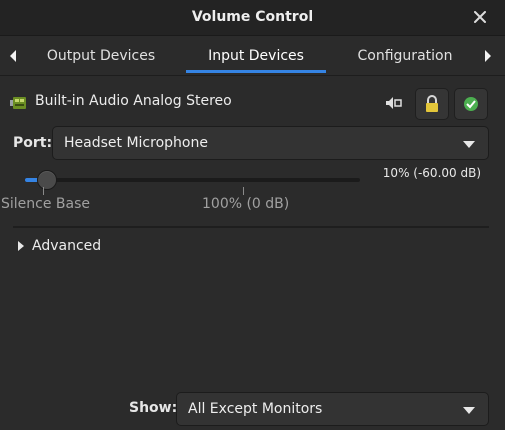 This screenshot has height=430, width=505. I want to click on volume-slider-handle, so click(46, 180).